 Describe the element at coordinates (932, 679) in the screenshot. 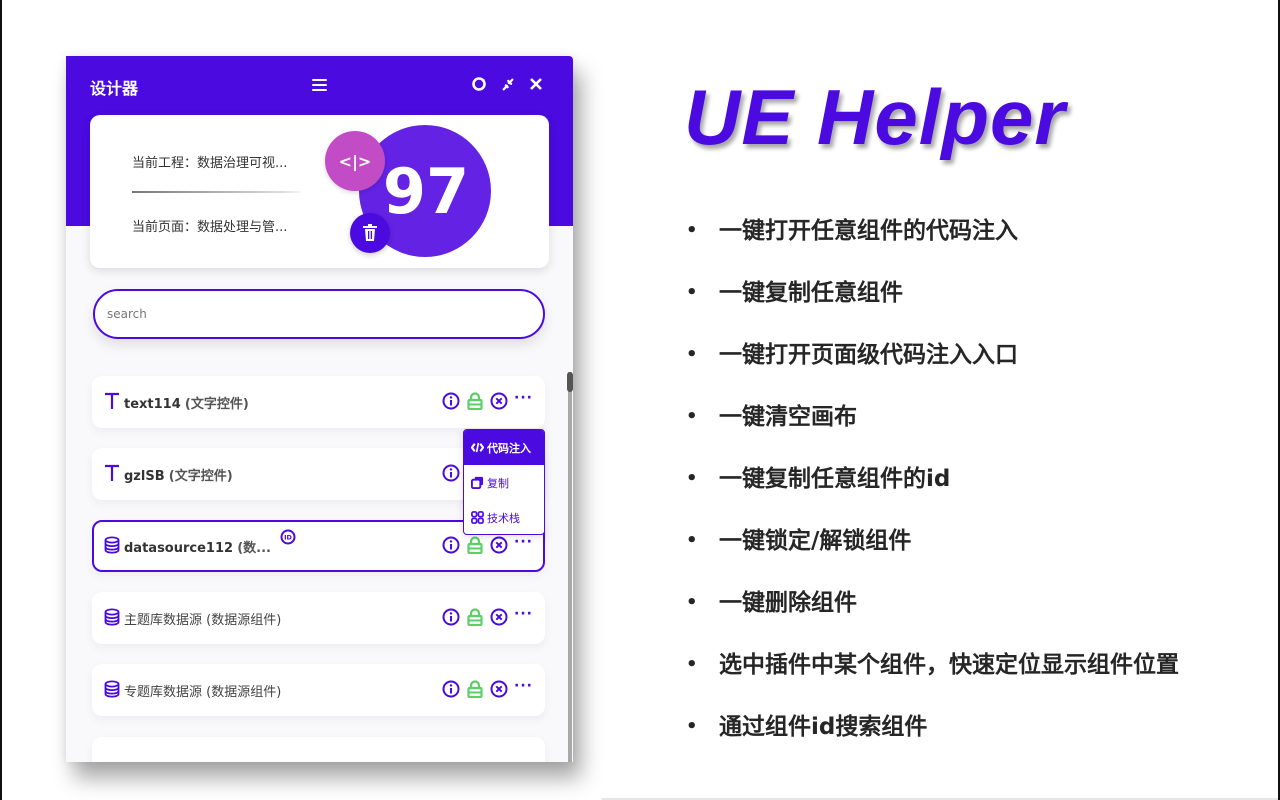

I see `feature-item: • 选中插件中某个组件，快速定位显示组件位置` at that location.